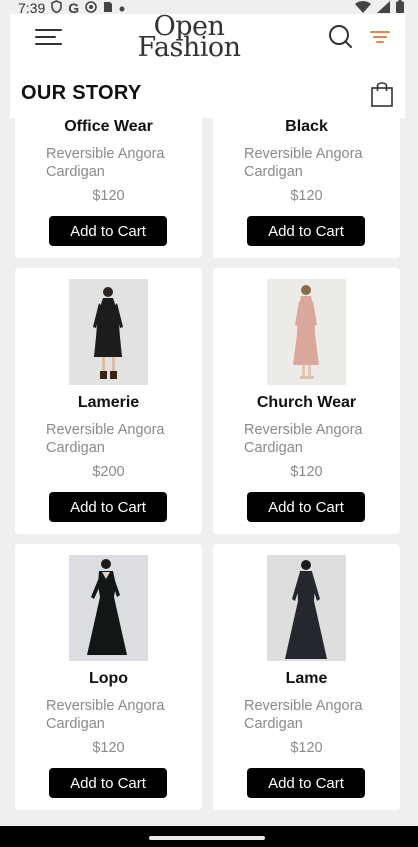 The image size is (418, 847). I want to click on logo-line-2: Fashion, so click(189, 47).